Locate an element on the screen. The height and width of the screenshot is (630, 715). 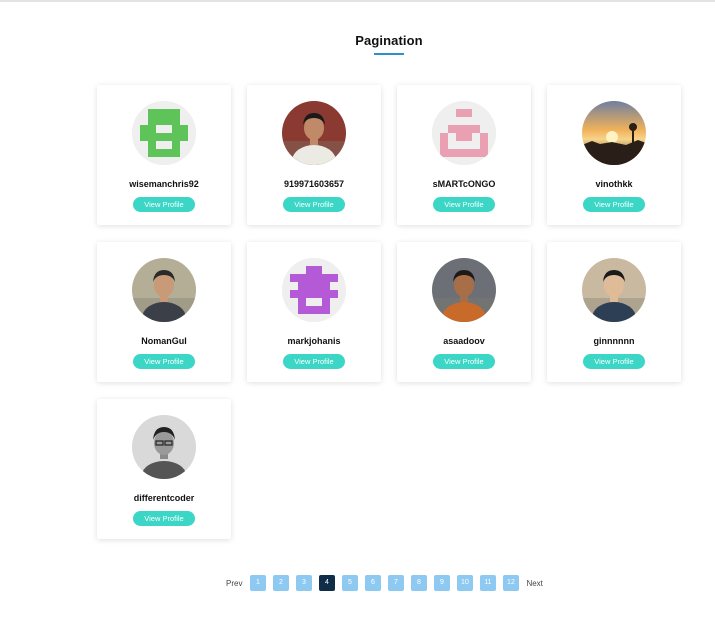
page-number: 11 is located at coordinates (487, 583).